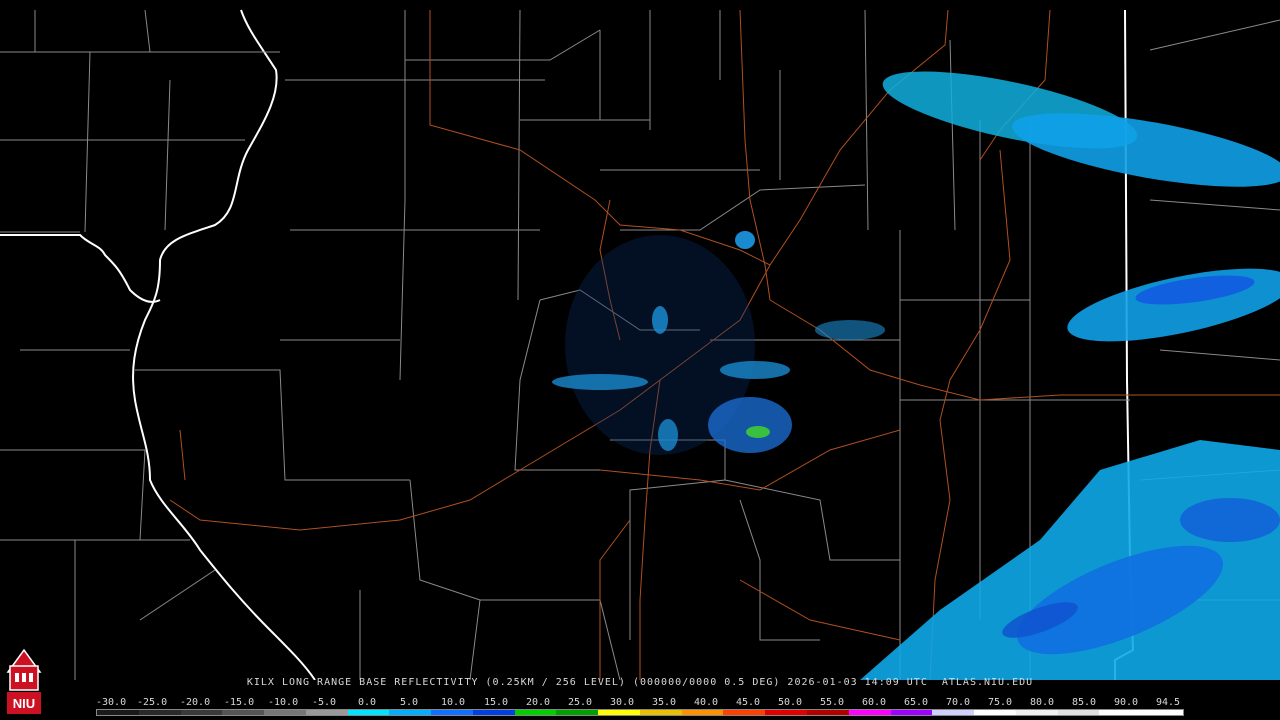 This screenshot has width=1280, height=720. Describe the element at coordinates (1042, 702) in the screenshot. I see `scale-label: 80.0` at that location.